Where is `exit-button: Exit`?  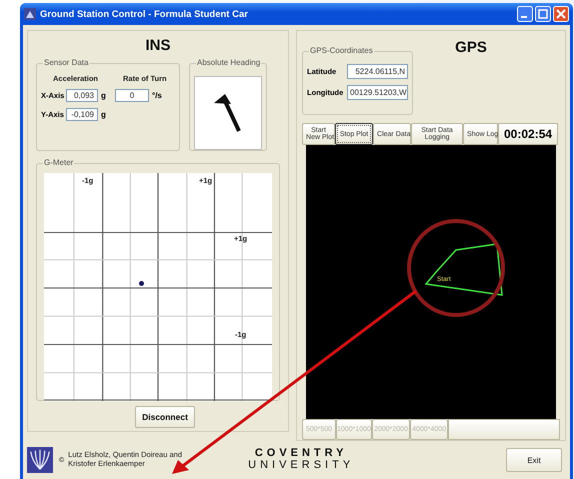 exit-button: Exit is located at coordinates (534, 460).